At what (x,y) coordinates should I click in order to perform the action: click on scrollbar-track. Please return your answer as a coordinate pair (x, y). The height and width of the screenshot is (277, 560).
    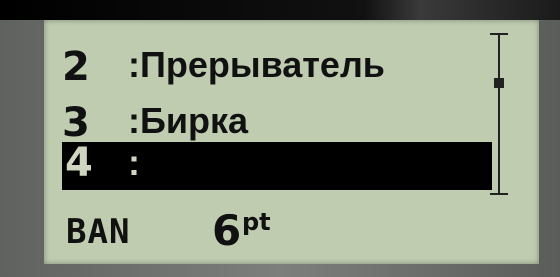
    Looking at the image, I should click on (499, 114).